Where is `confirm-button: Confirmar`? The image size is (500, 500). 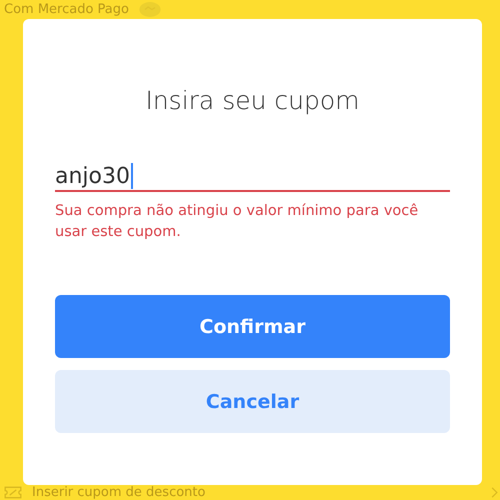
confirm-button: Confirmar is located at coordinates (252, 326).